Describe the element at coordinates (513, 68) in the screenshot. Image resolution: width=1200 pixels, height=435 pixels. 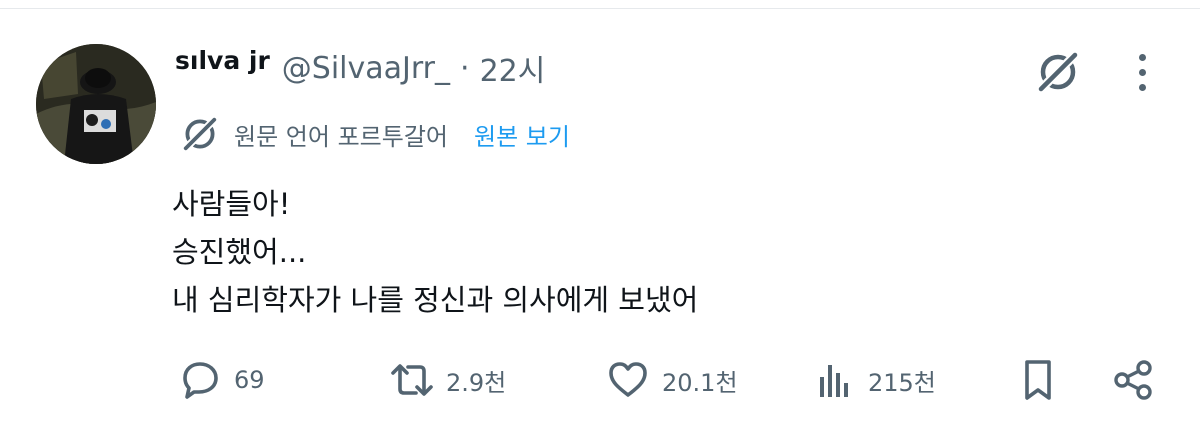
I see `timestamp: 22시` at that location.